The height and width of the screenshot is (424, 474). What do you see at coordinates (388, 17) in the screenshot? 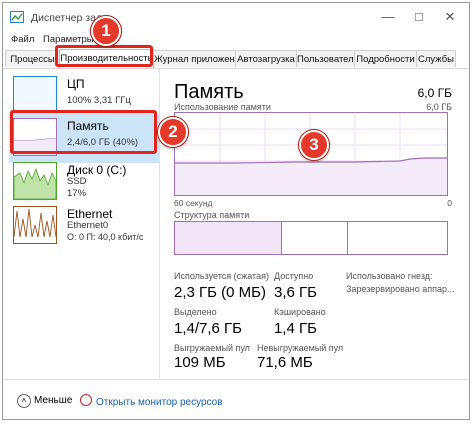
I see `minimize-button: —` at bounding box center [388, 17].